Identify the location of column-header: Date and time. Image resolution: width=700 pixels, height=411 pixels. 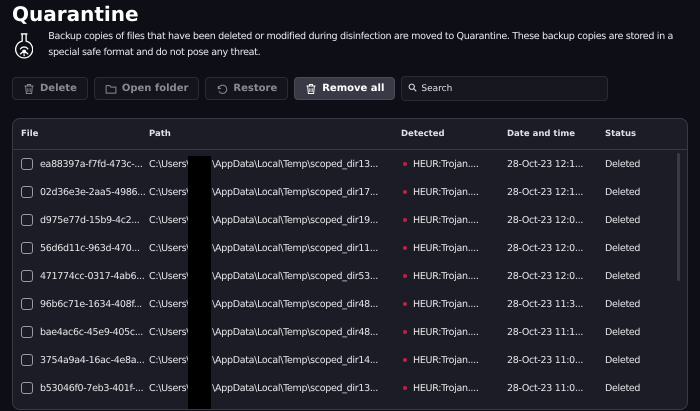
(556, 134).